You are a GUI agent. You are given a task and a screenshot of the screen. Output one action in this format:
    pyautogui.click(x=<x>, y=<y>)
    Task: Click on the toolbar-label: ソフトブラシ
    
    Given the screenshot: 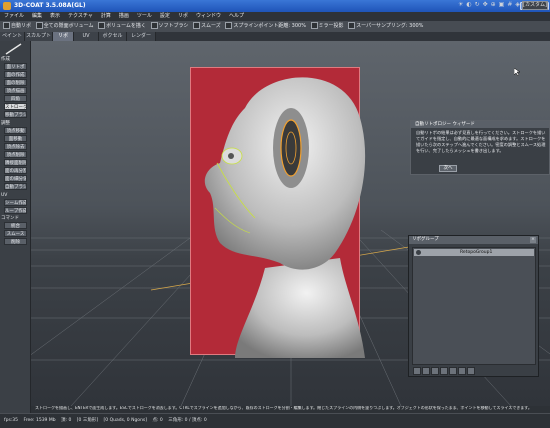 What is the action you would take?
    pyautogui.click(x=173, y=26)
    